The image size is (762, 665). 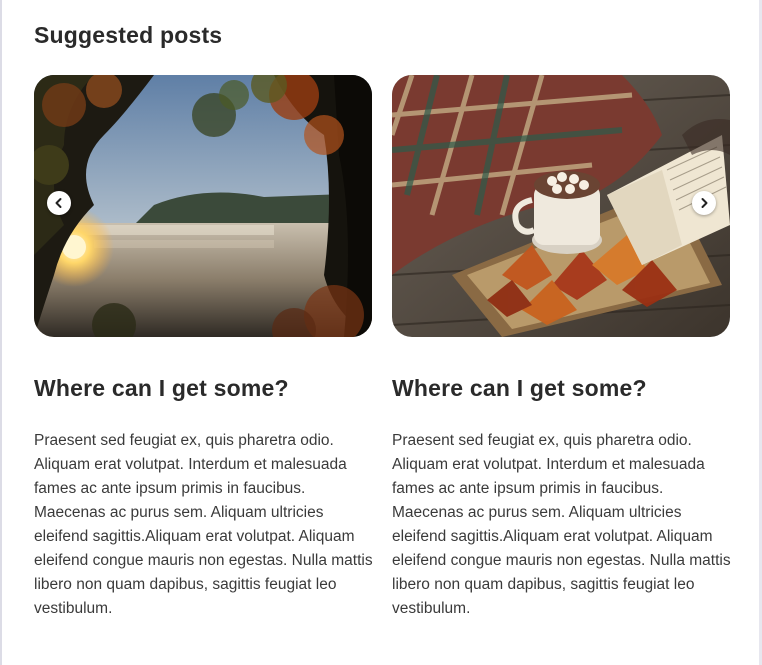 What do you see at coordinates (128, 35) in the screenshot?
I see `section-title: Suggested posts` at bounding box center [128, 35].